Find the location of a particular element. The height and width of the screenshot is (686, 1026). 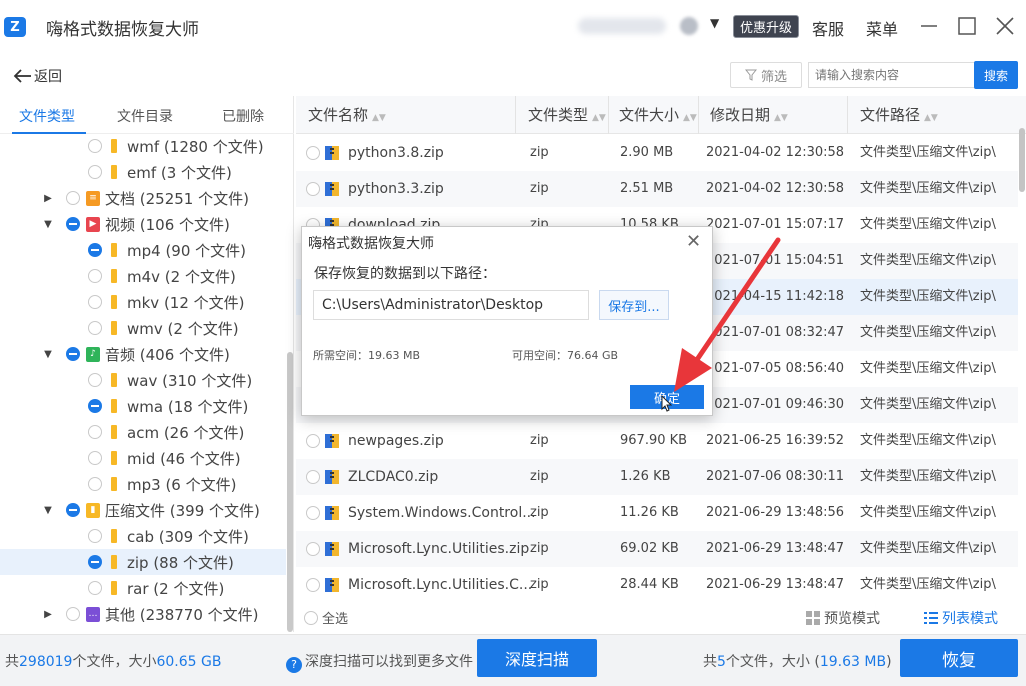

avatar is located at coordinates (689, 26).